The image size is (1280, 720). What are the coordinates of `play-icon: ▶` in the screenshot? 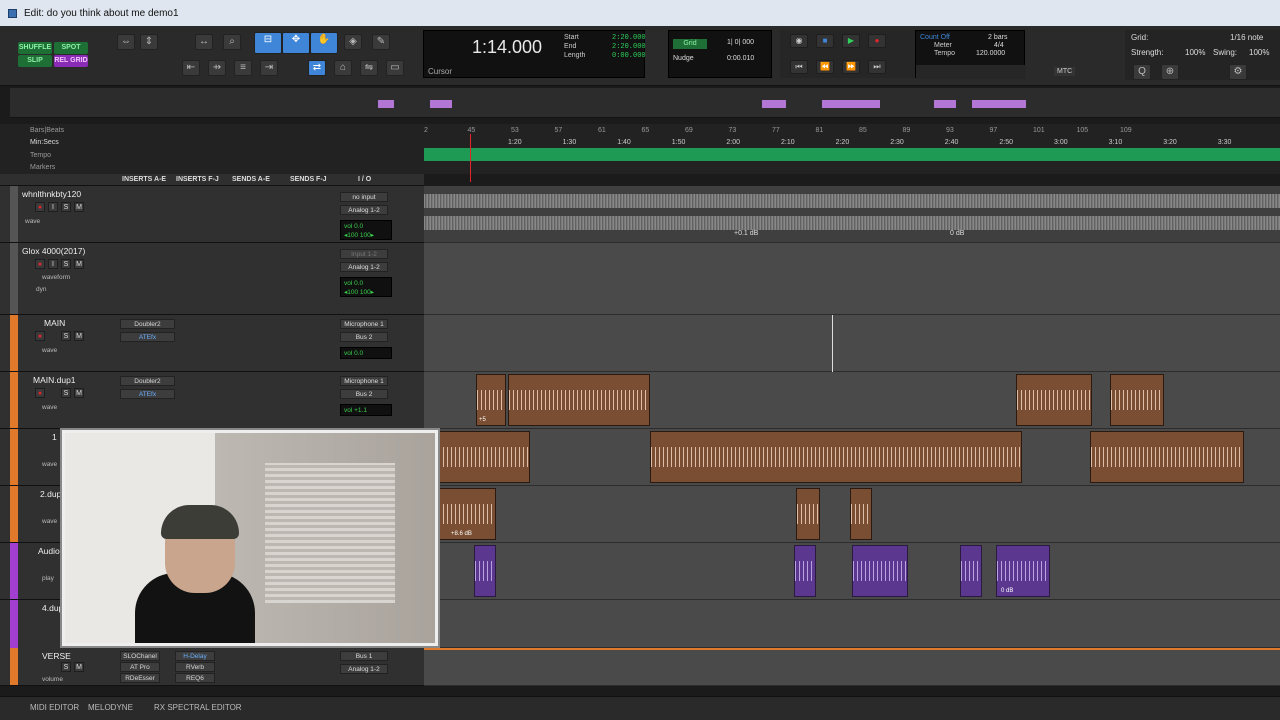 It's located at (851, 41).